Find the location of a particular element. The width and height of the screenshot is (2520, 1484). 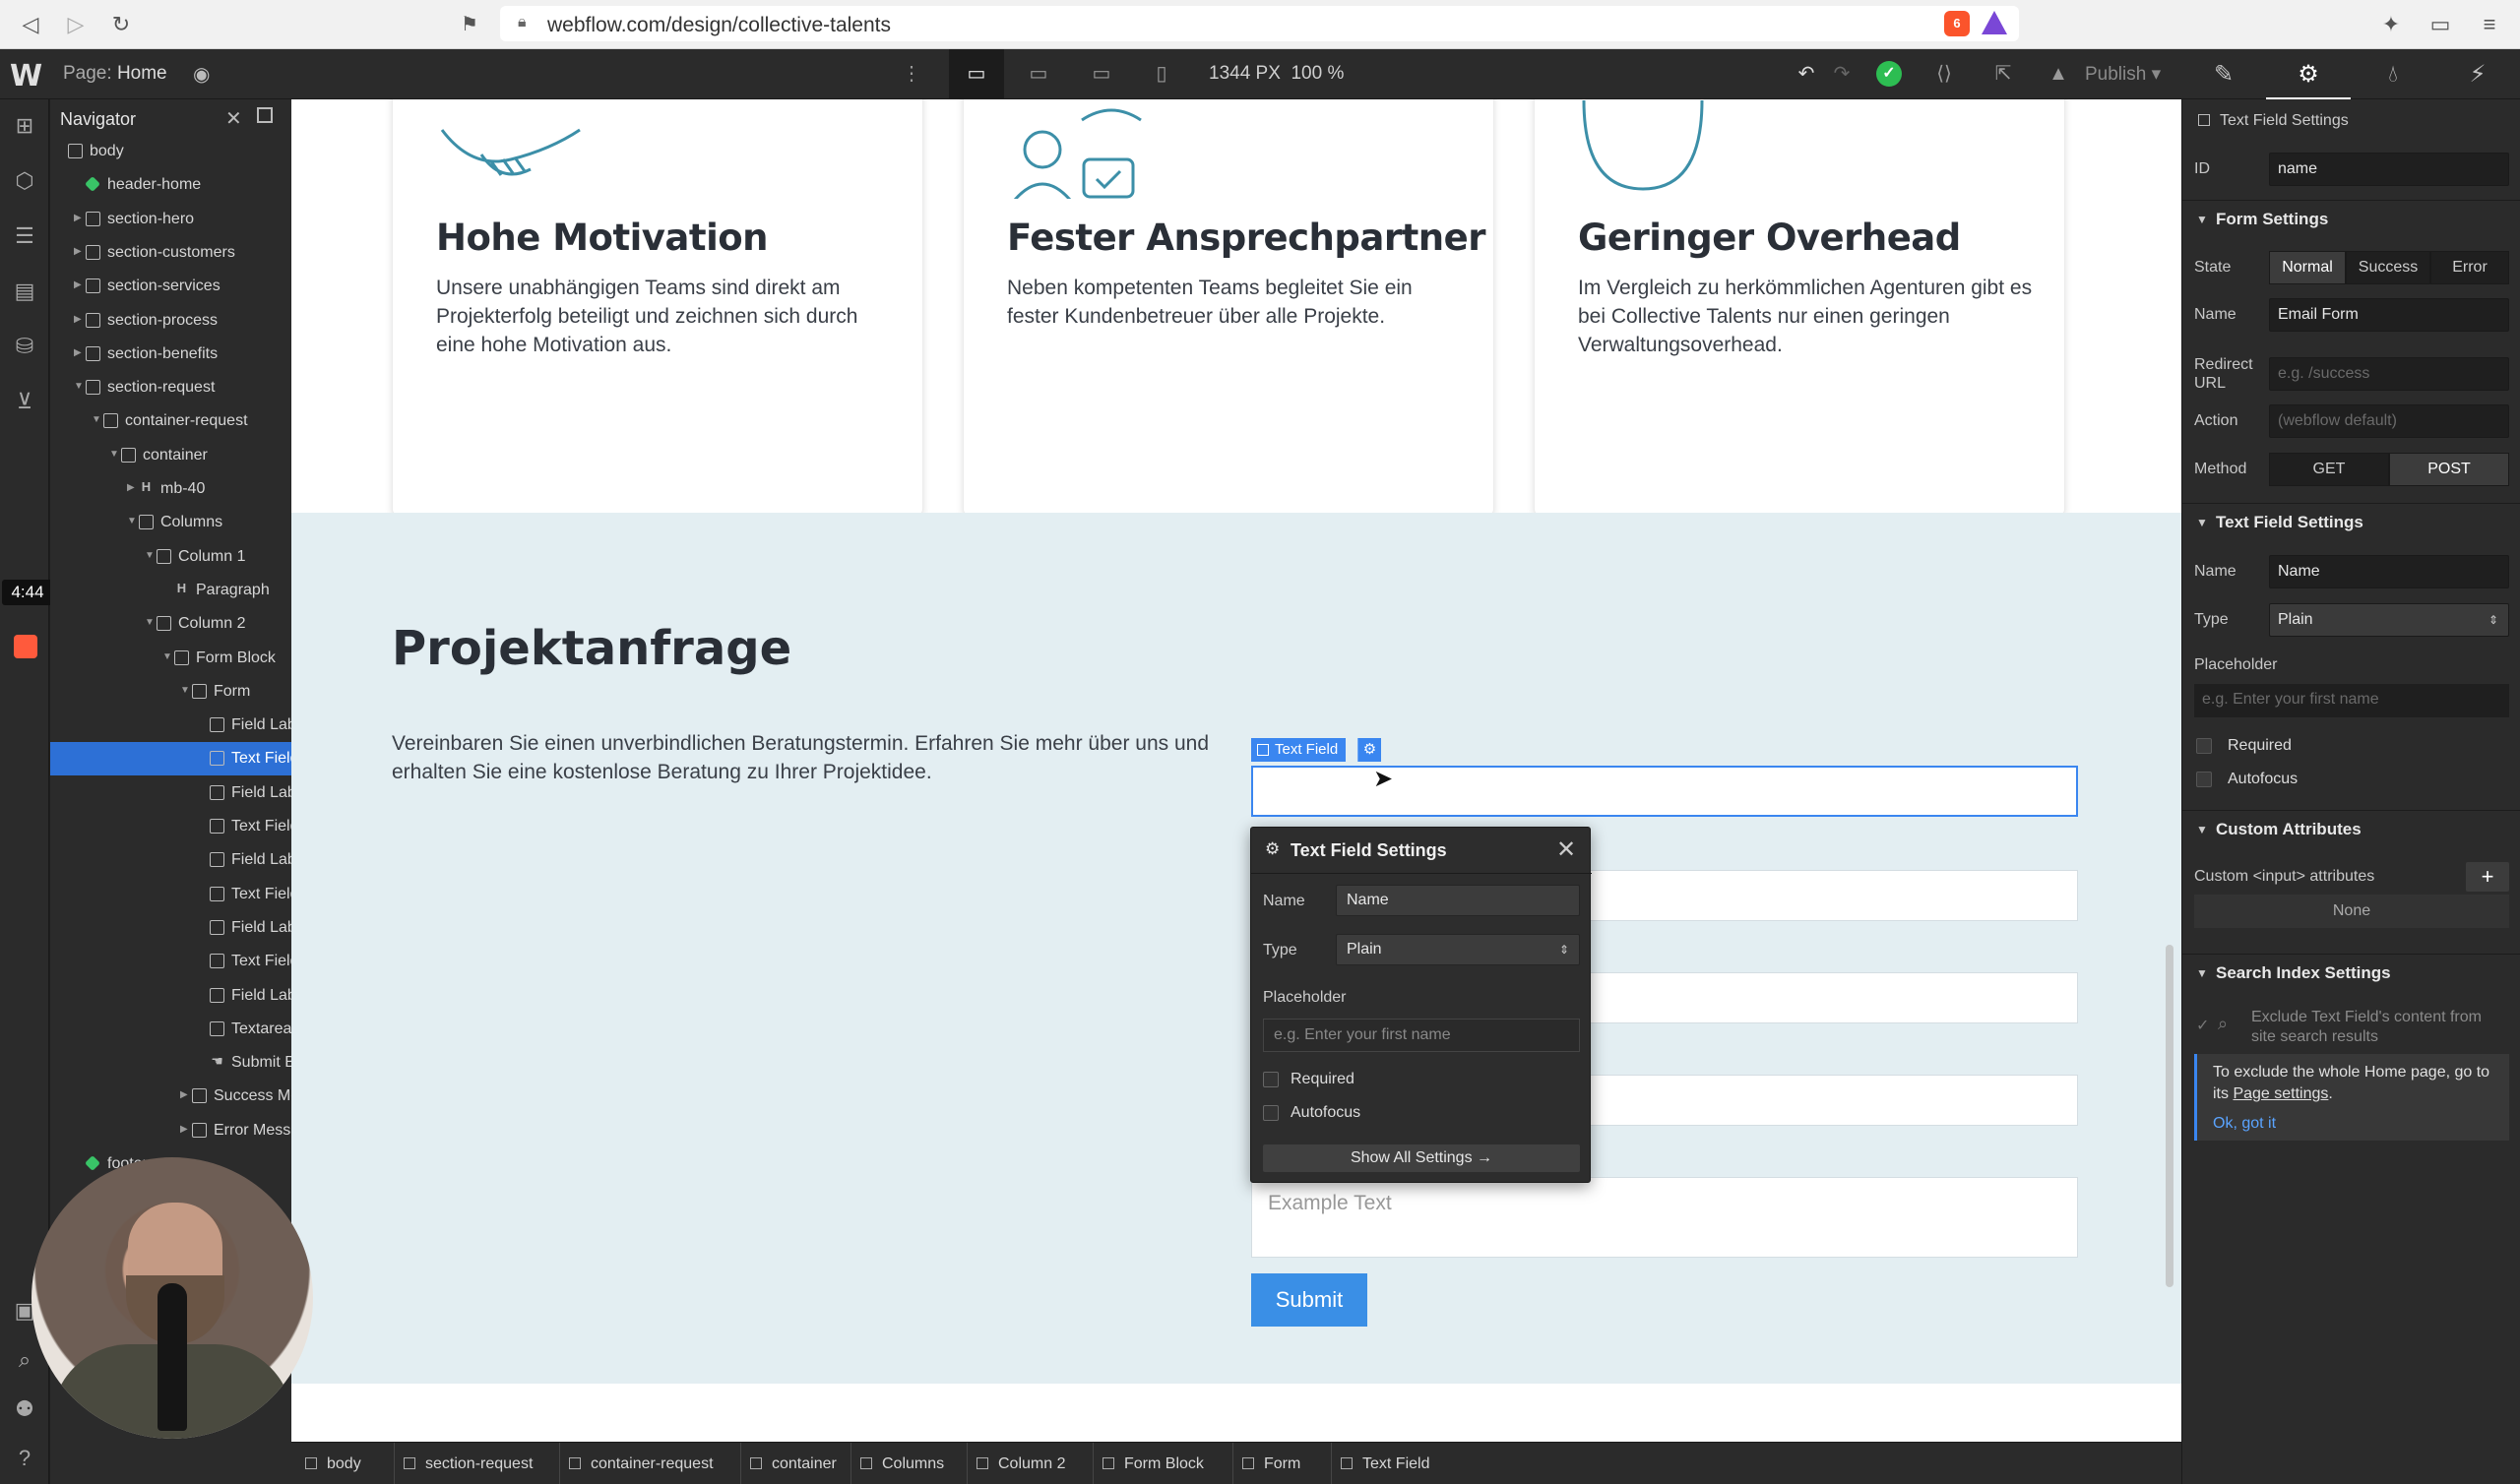

users-icon: ⚉ is located at coordinates (24, 1409).